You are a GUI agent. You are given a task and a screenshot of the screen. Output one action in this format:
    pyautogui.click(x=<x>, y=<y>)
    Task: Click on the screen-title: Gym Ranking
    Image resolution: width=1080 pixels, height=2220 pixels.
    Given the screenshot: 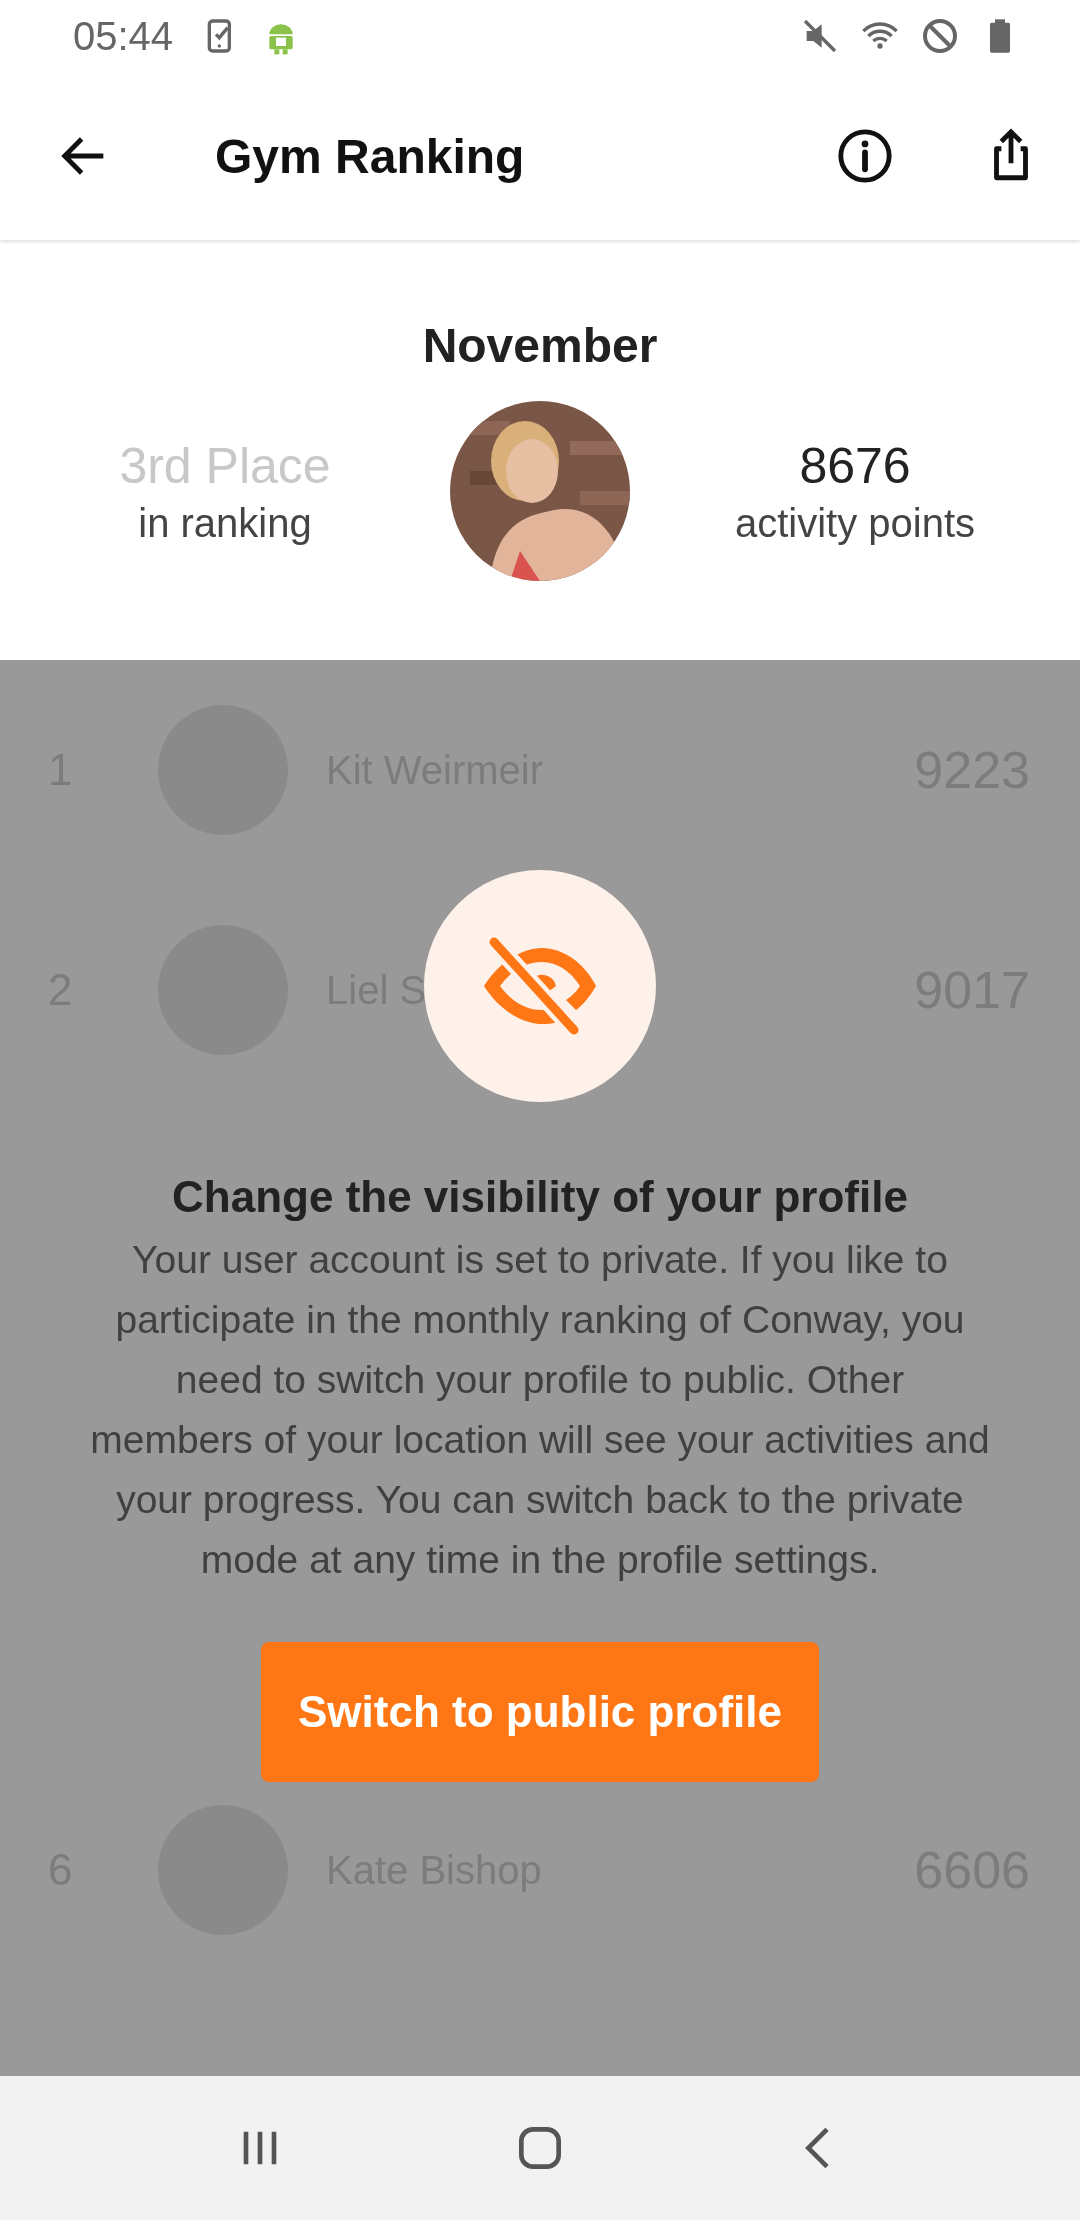 What is the action you would take?
    pyautogui.click(x=370, y=156)
    